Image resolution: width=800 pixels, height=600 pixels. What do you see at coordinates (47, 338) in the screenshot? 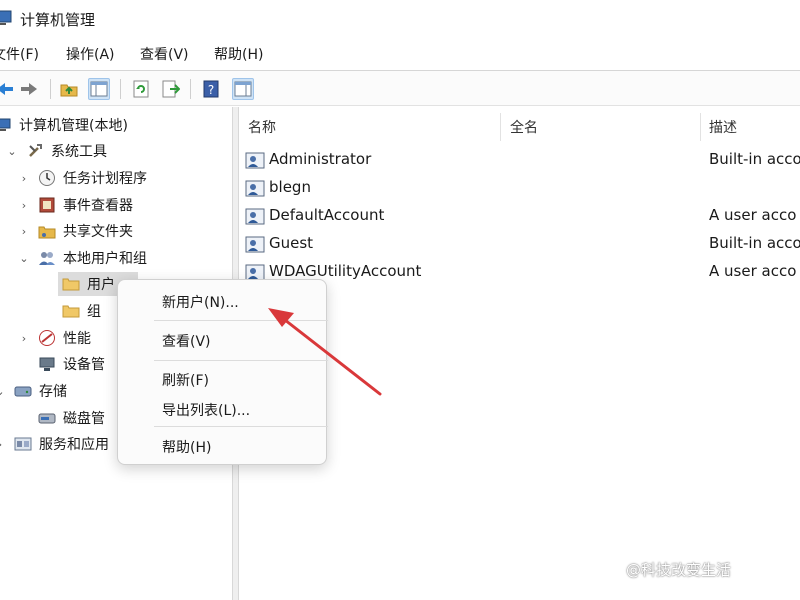
I see `performance-icon` at bounding box center [47, 338].